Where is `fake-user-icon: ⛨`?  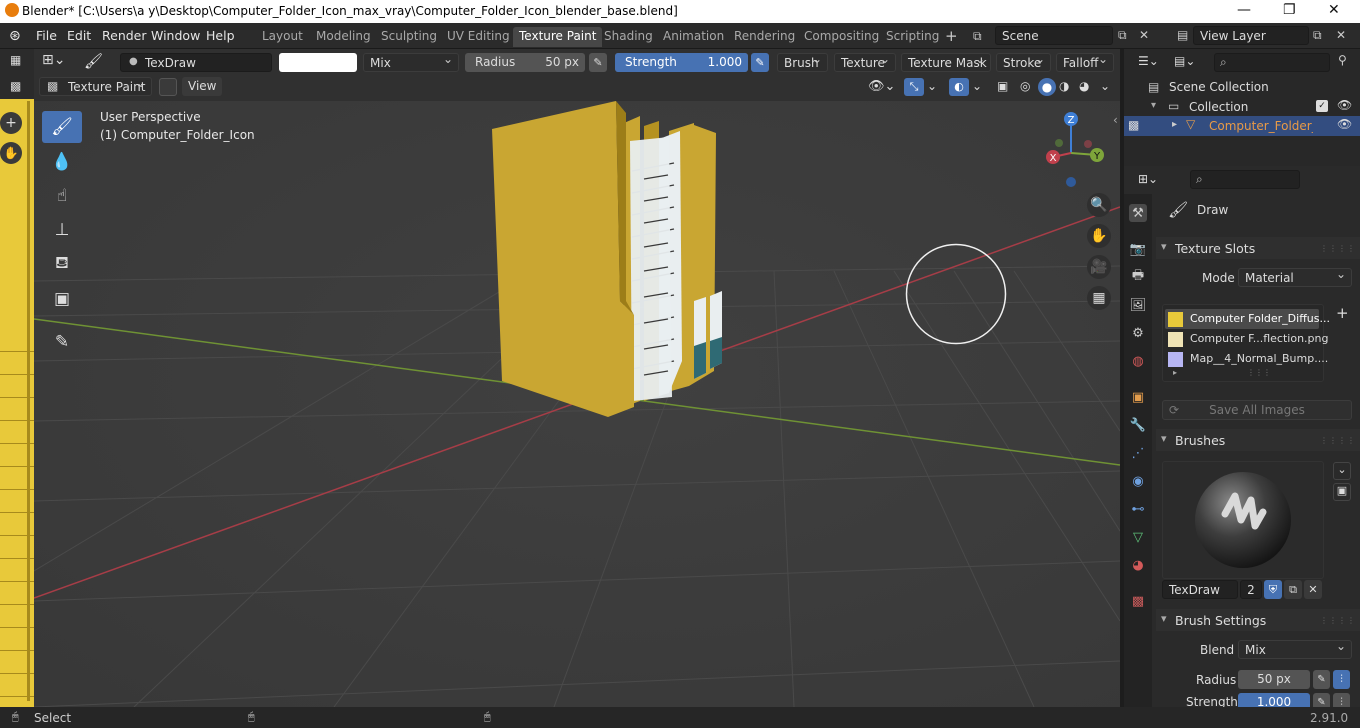 fake-user-icon: ⛨ is located at coordinates (1273, 589).